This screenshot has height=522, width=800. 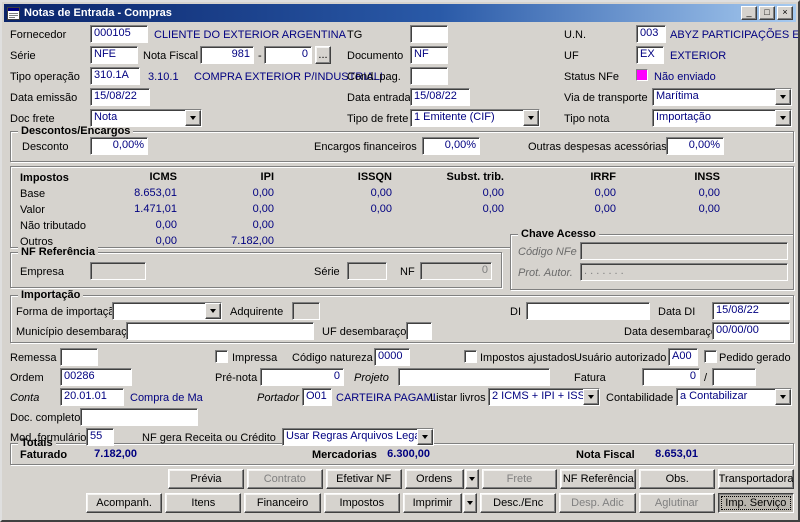 I want to click on via-transporte-select: Marítima, so click(x=722, y=97).